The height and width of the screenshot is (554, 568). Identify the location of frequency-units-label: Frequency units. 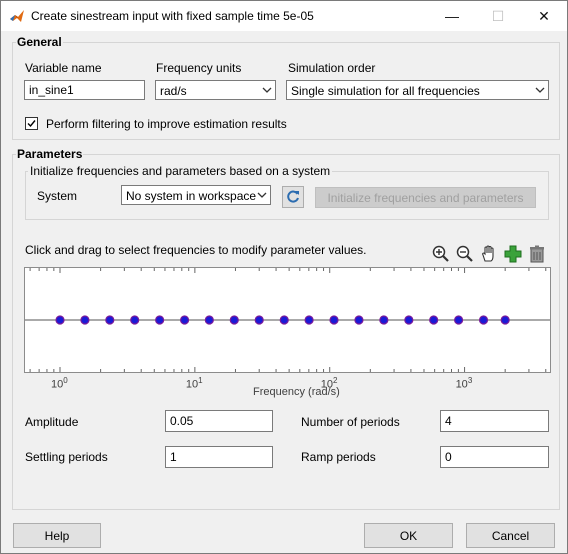
(199, 68).